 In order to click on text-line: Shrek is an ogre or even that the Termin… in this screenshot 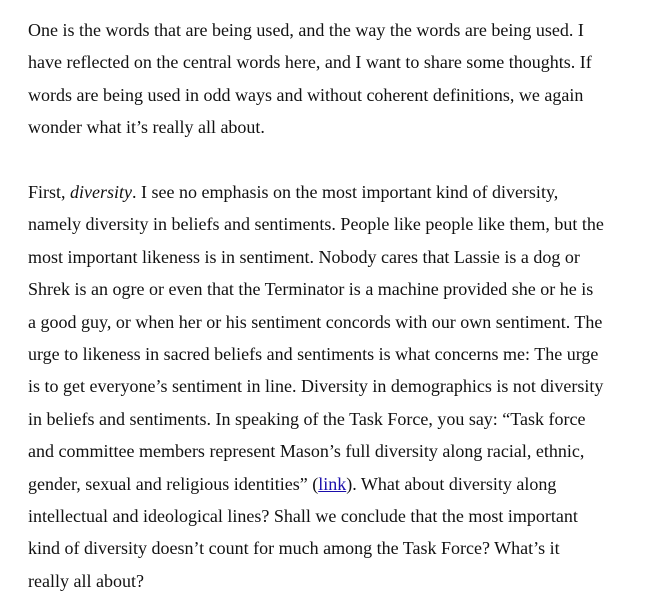, I will do `click(311, 289)`.